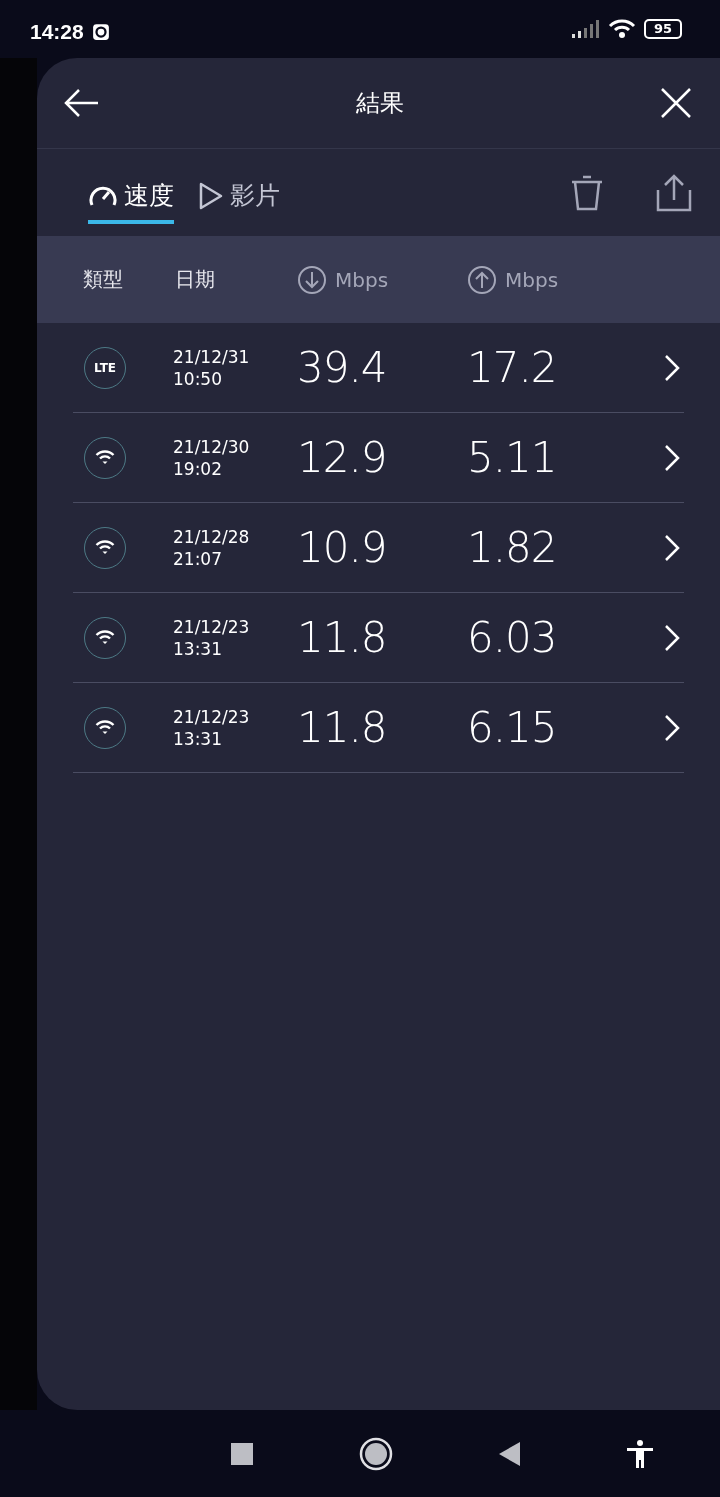  Describe the element at coordinates (198, 558) in the screenshot. I see `row-time: 21:07` at that location.